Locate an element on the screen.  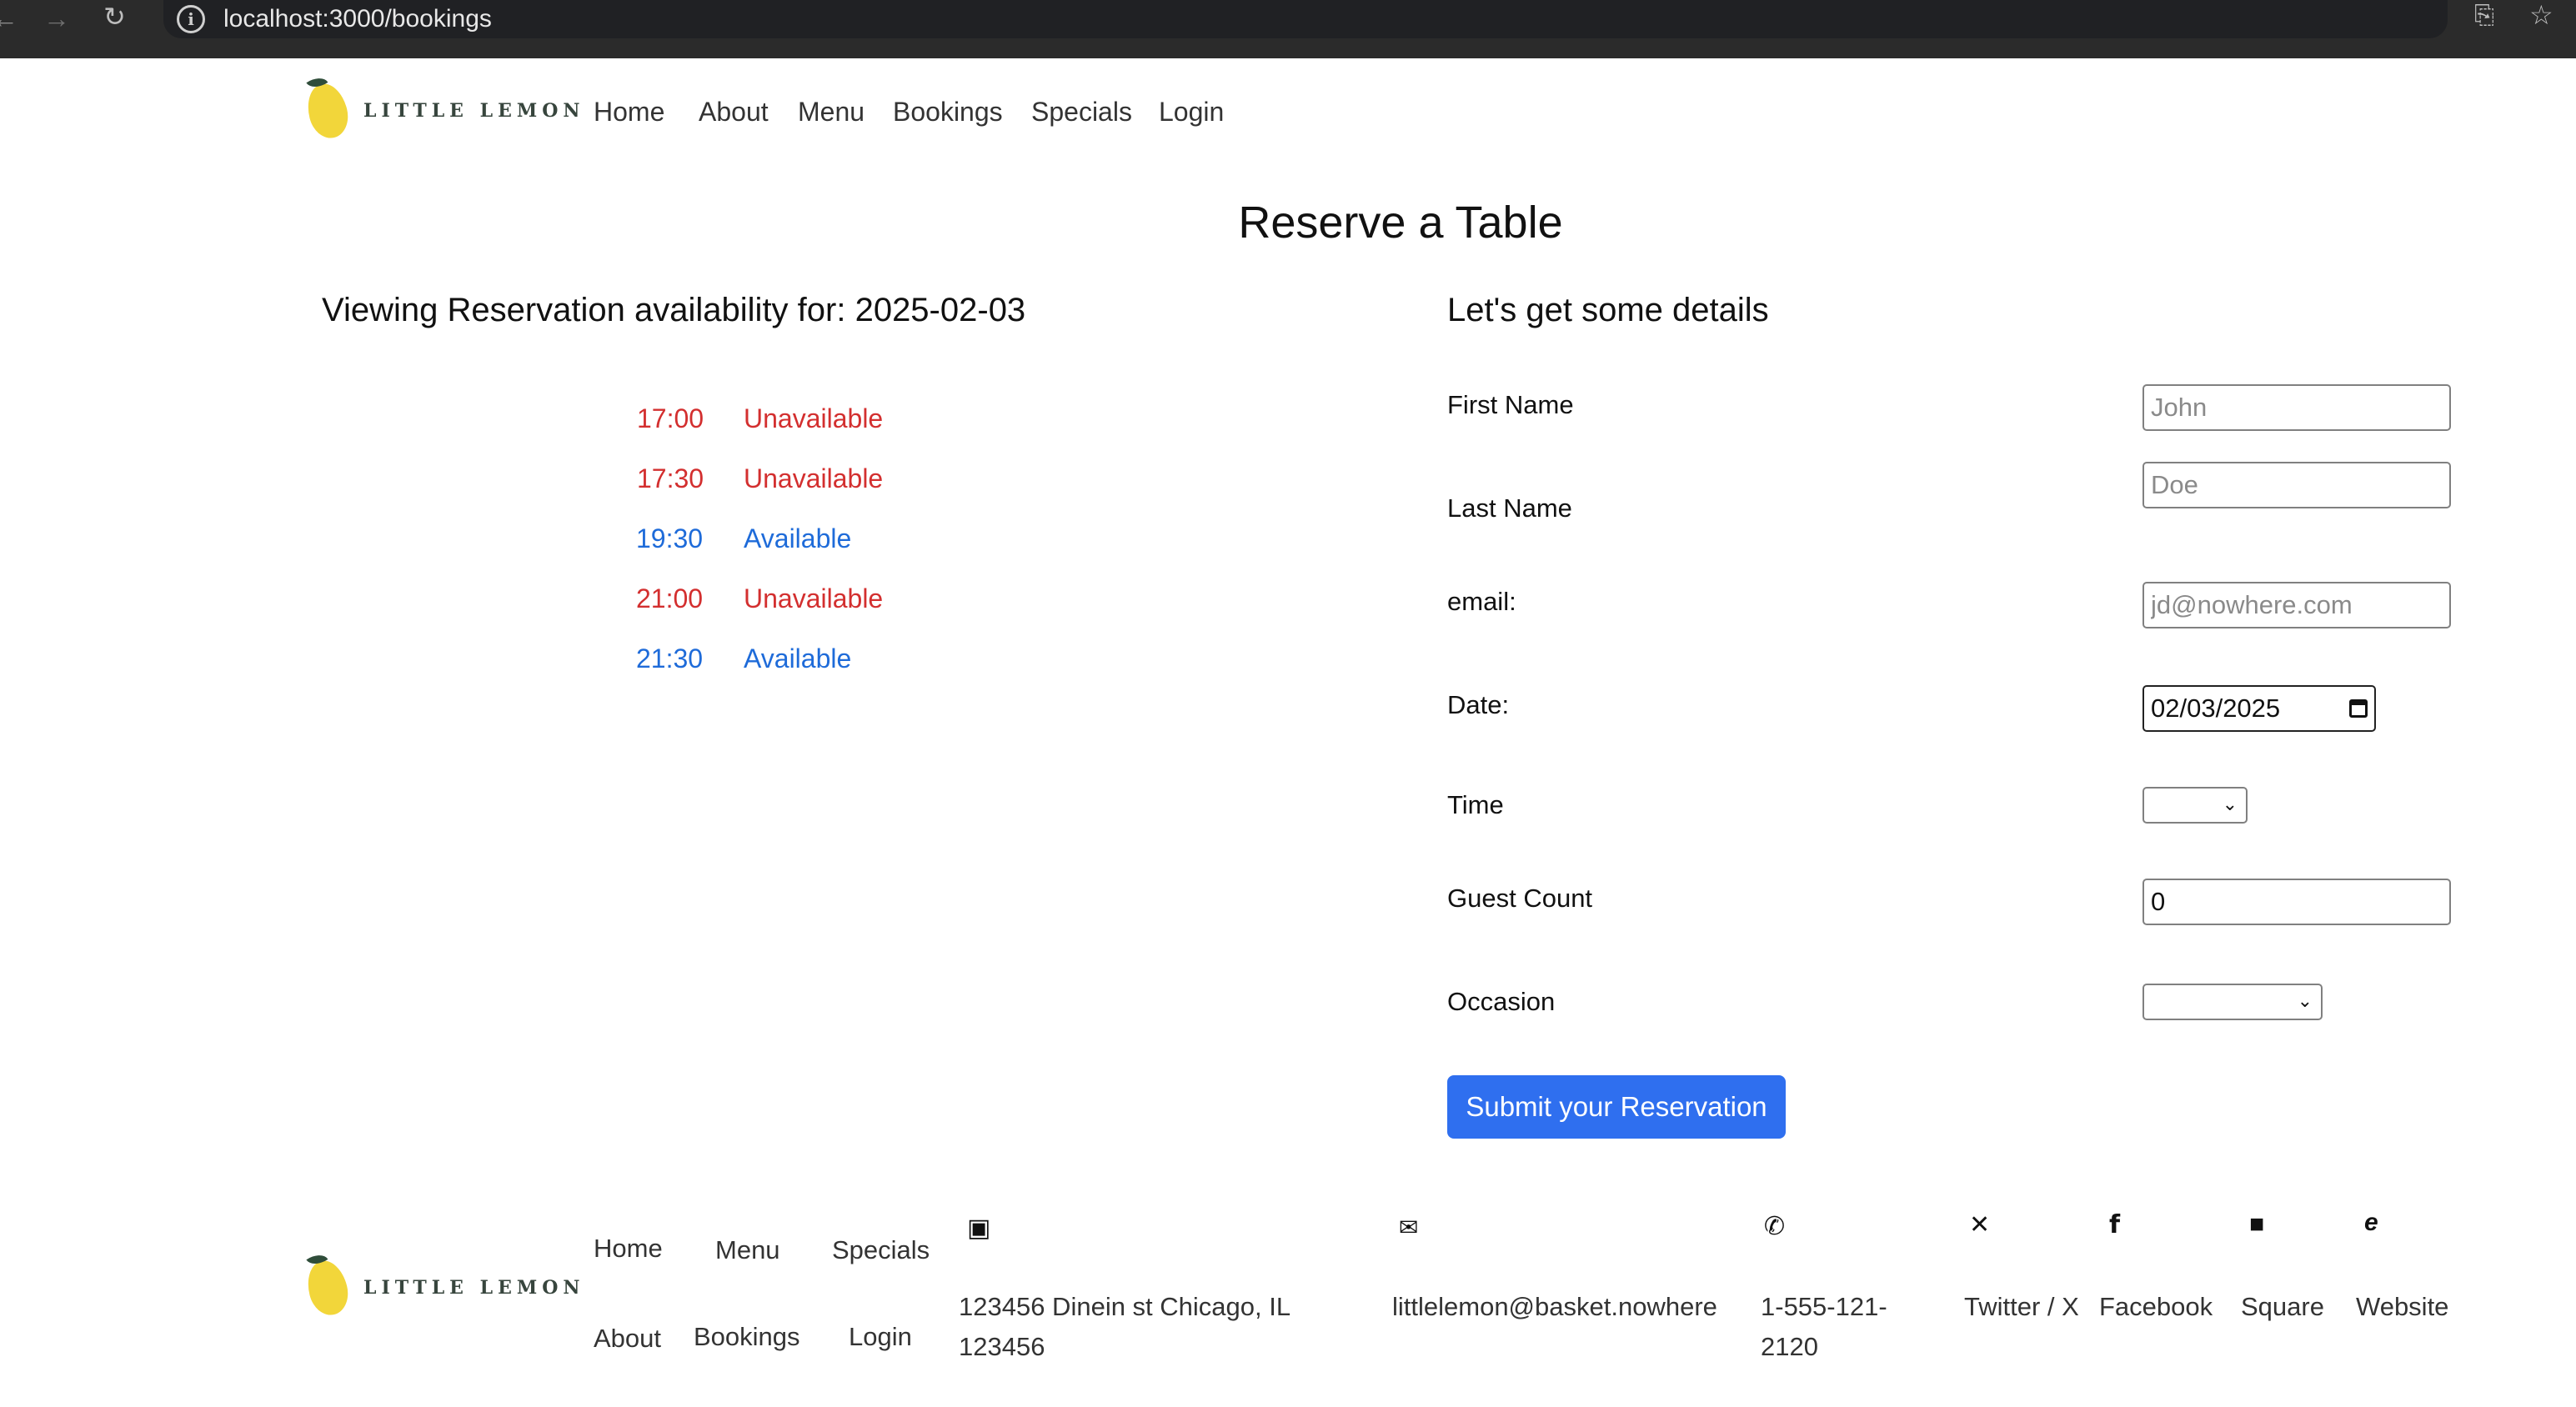
footer-social-twitter: Twitter / X is located at coordinates (2022, 1307).